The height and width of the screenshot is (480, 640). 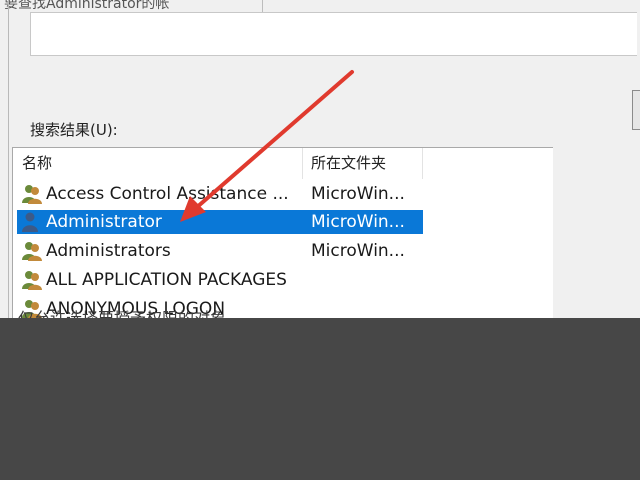 What do you see at coordinates (267, 146) in the screenshot?
I see `red-arrow-annotation` at bounding box center [267, 146].